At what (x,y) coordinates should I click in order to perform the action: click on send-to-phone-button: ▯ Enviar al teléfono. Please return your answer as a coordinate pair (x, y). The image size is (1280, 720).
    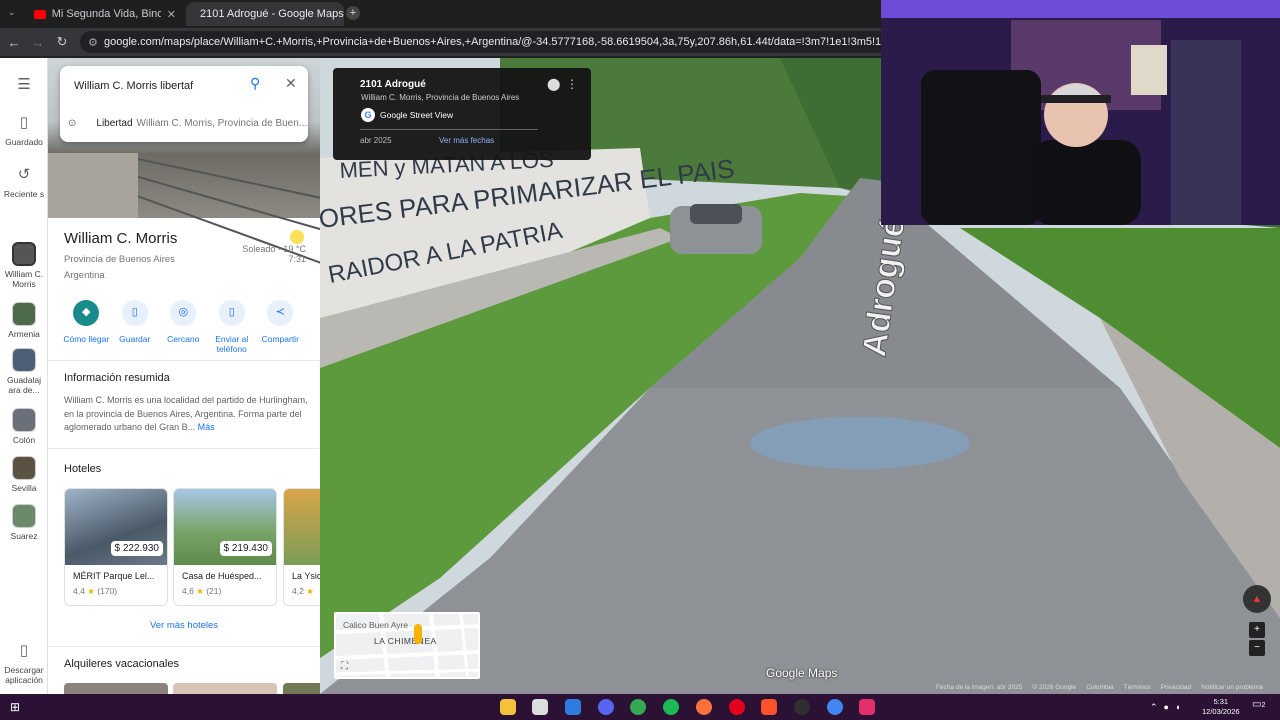
    Looking at the image, I should click on (232, 330).